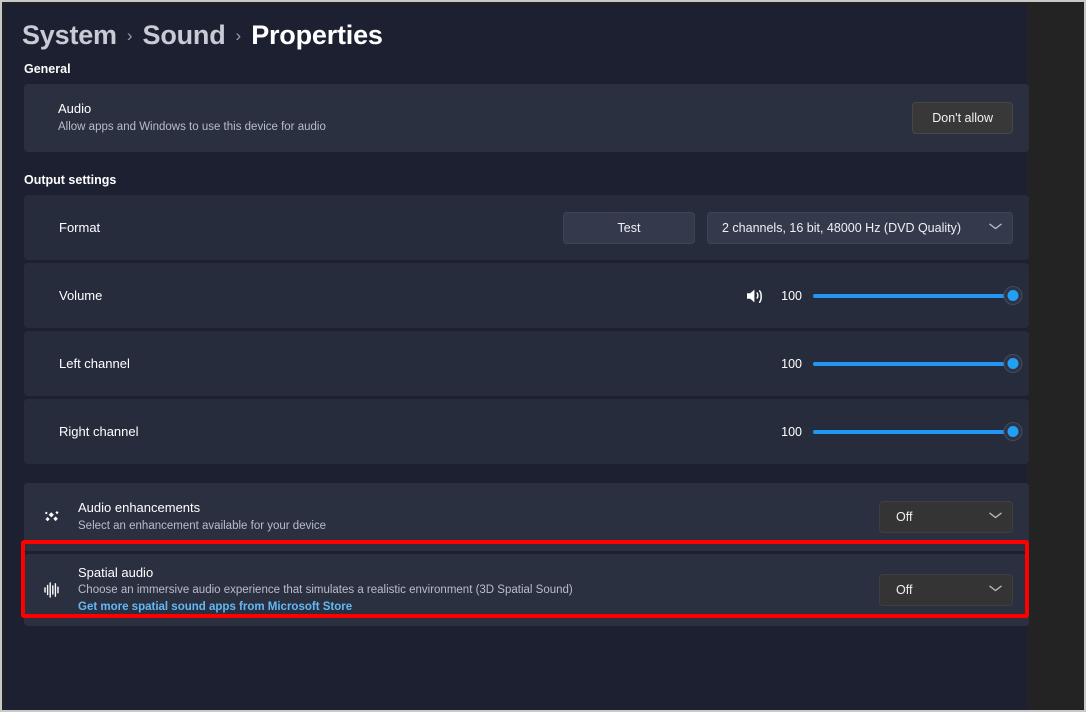 This screenshot has width=1086, height=712. I want to click on left-channel-controls: 100, so click(903, 363).